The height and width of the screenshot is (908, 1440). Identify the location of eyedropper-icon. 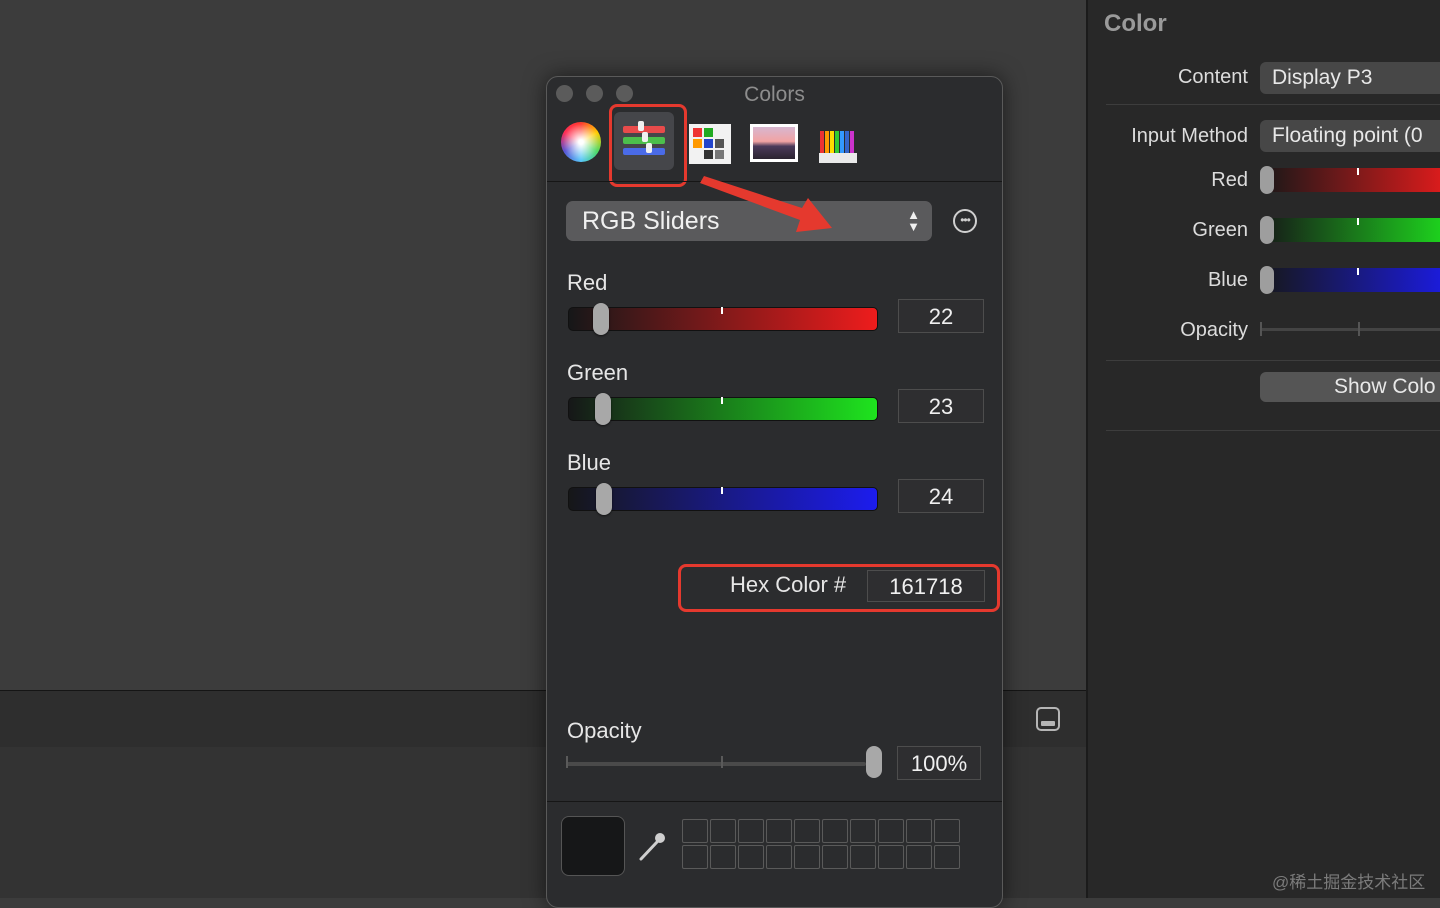
(652, 846).